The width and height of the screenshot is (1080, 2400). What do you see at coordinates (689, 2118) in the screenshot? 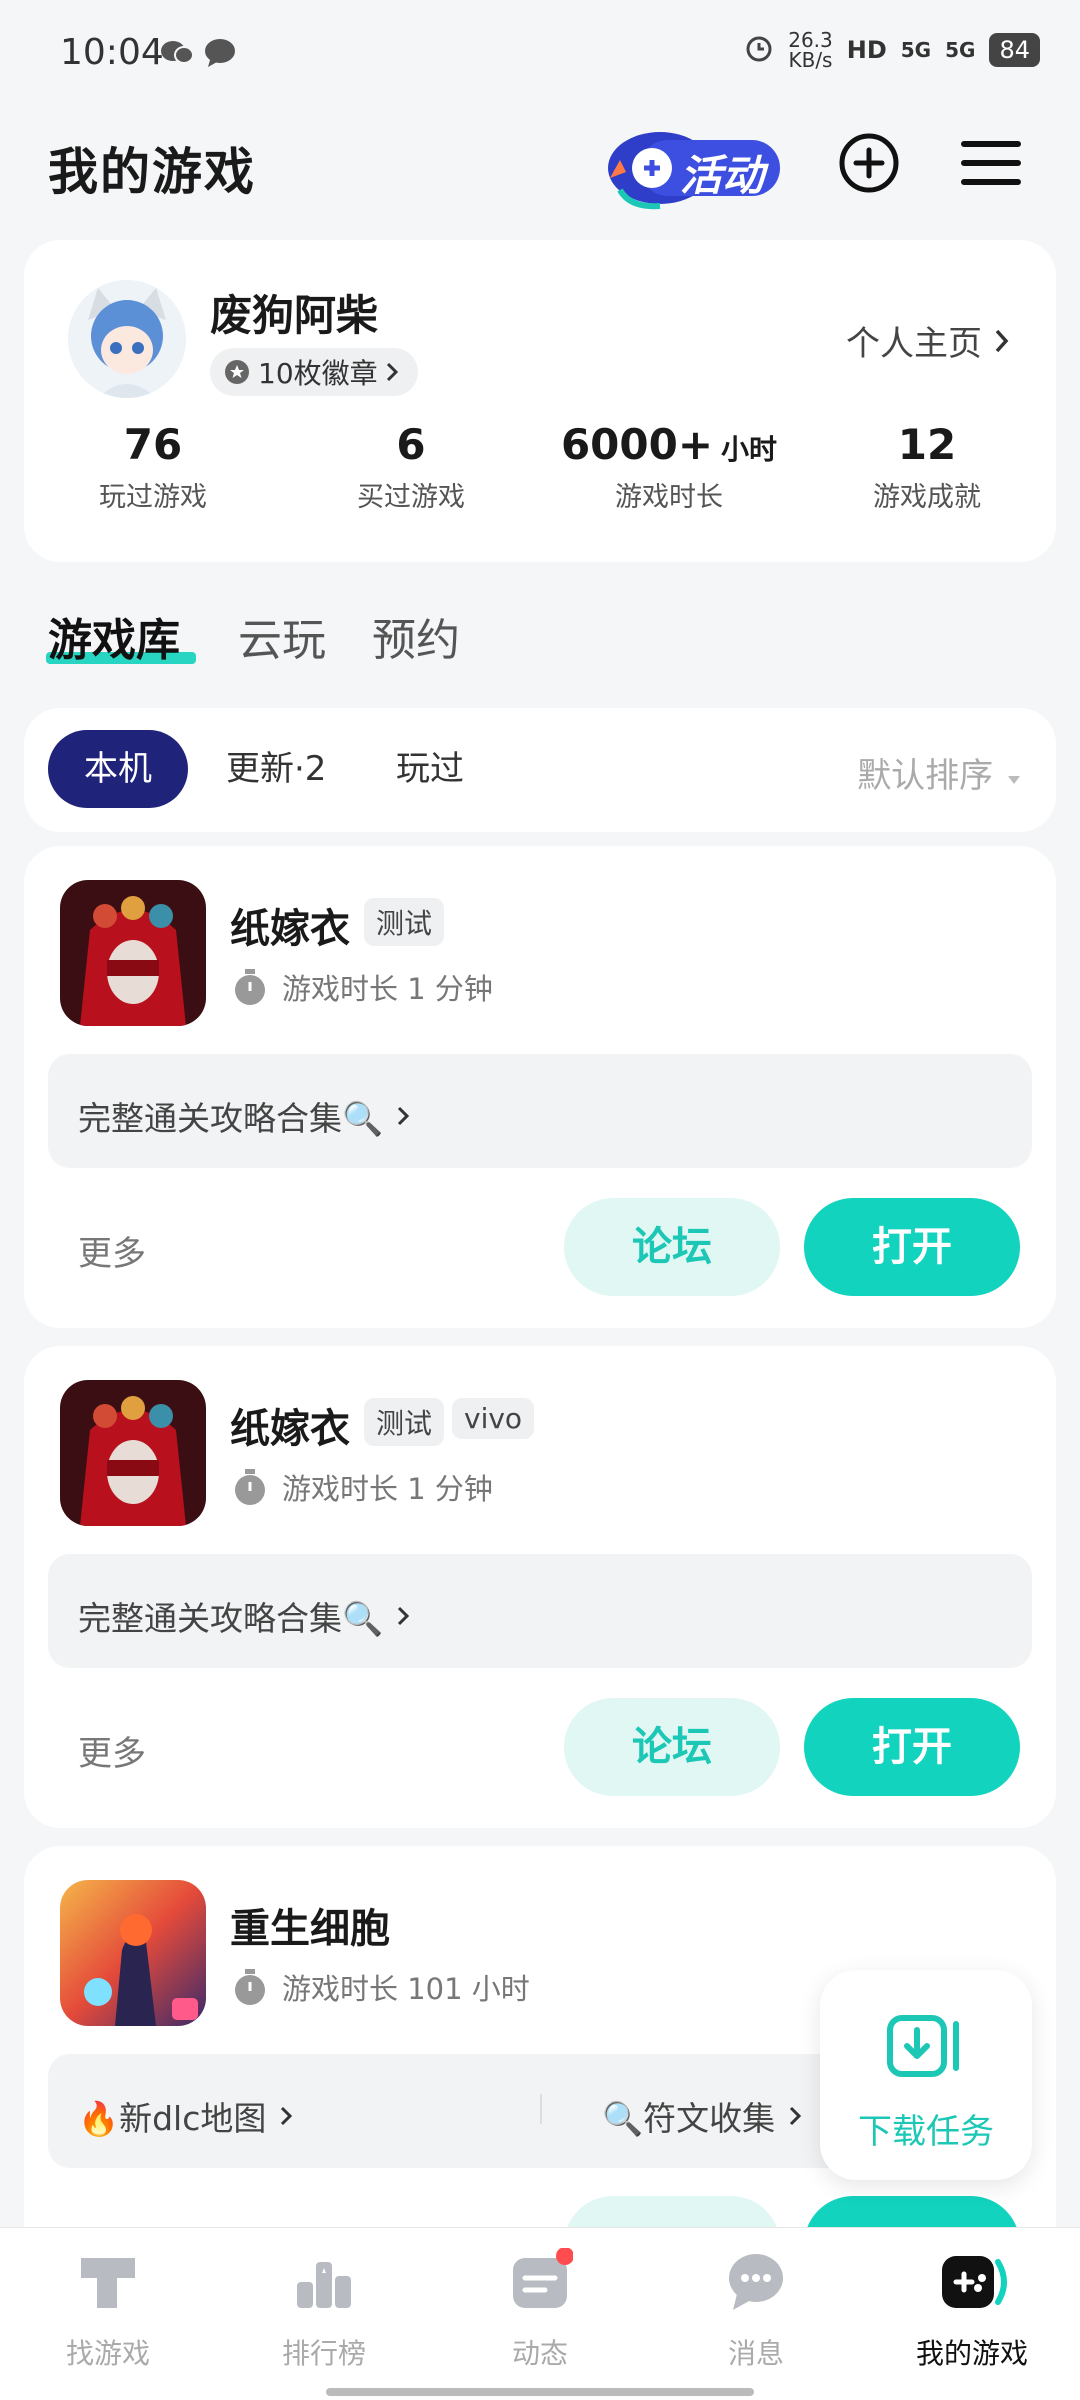
I see `guide-text: 🔍符文收集` at bounding box center [689, 2118].